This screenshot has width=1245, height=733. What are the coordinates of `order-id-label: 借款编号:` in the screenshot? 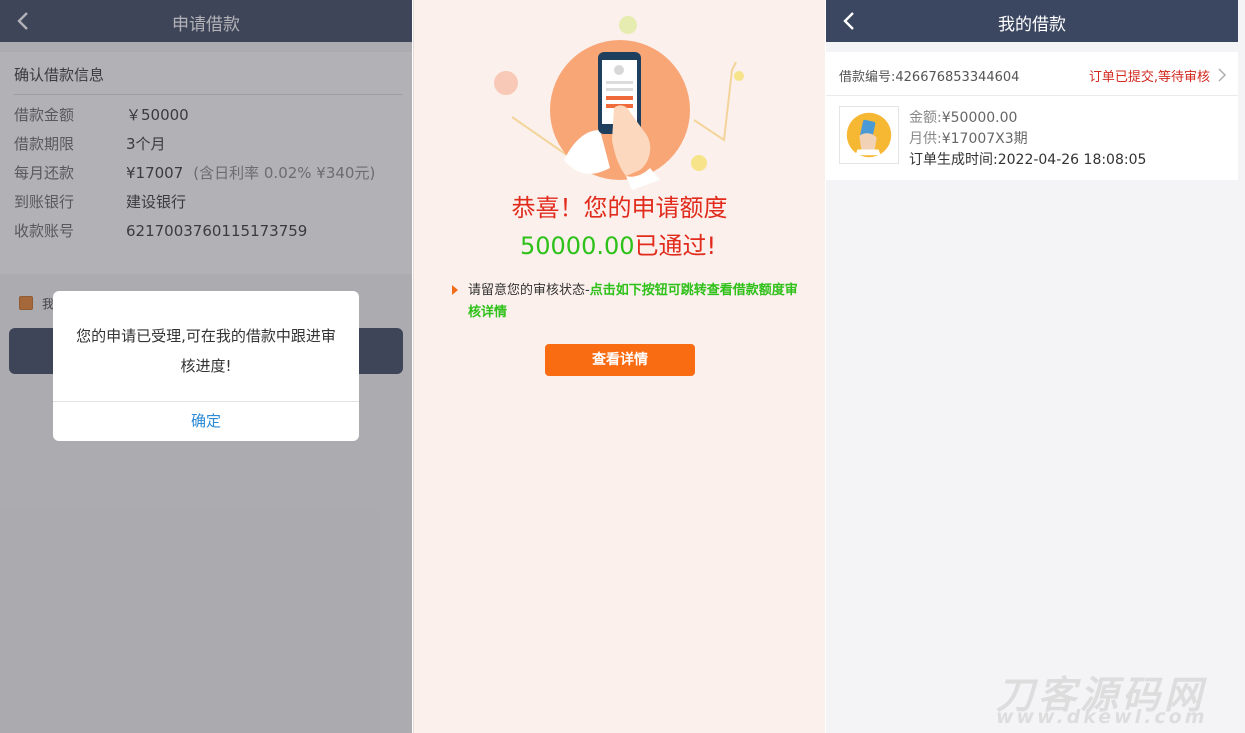 It's located at (867, 77).